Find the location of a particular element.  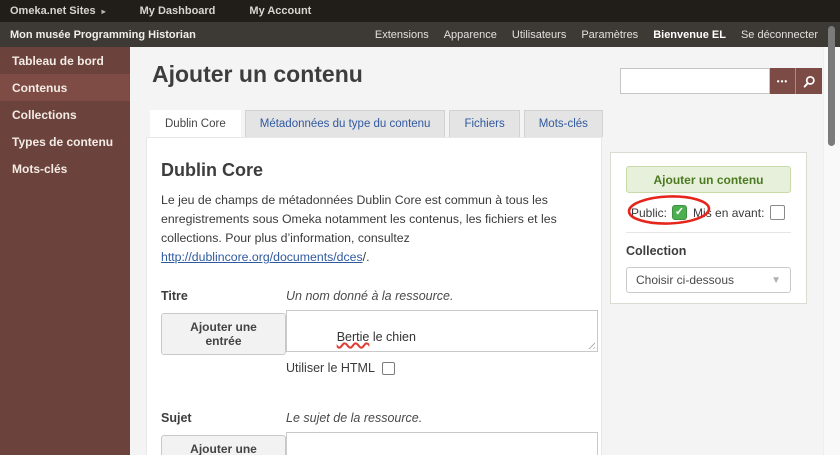

sidebar-item-types-de-contenu: Types de contenu is located at coordinates (65, 141).